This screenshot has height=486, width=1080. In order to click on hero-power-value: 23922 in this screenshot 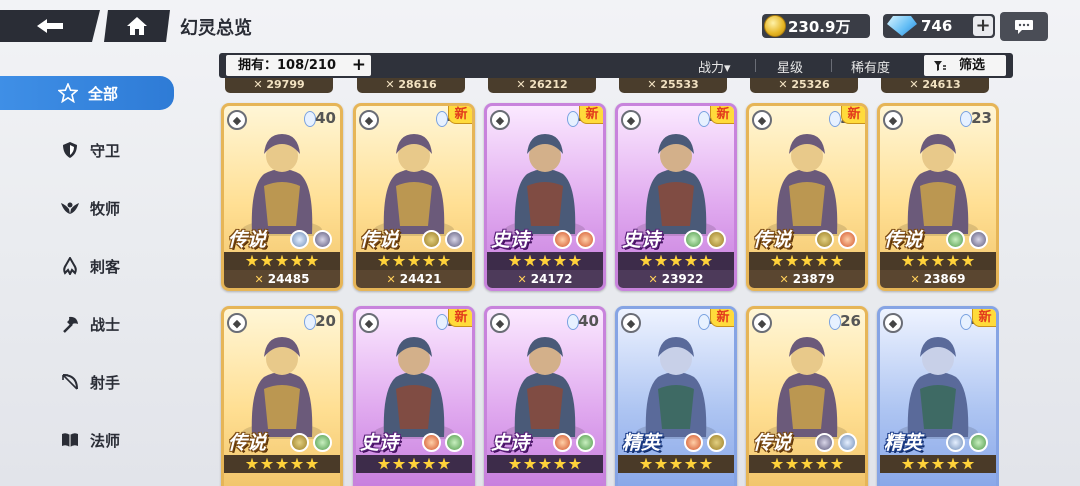, I will do `click(682, 279)`.